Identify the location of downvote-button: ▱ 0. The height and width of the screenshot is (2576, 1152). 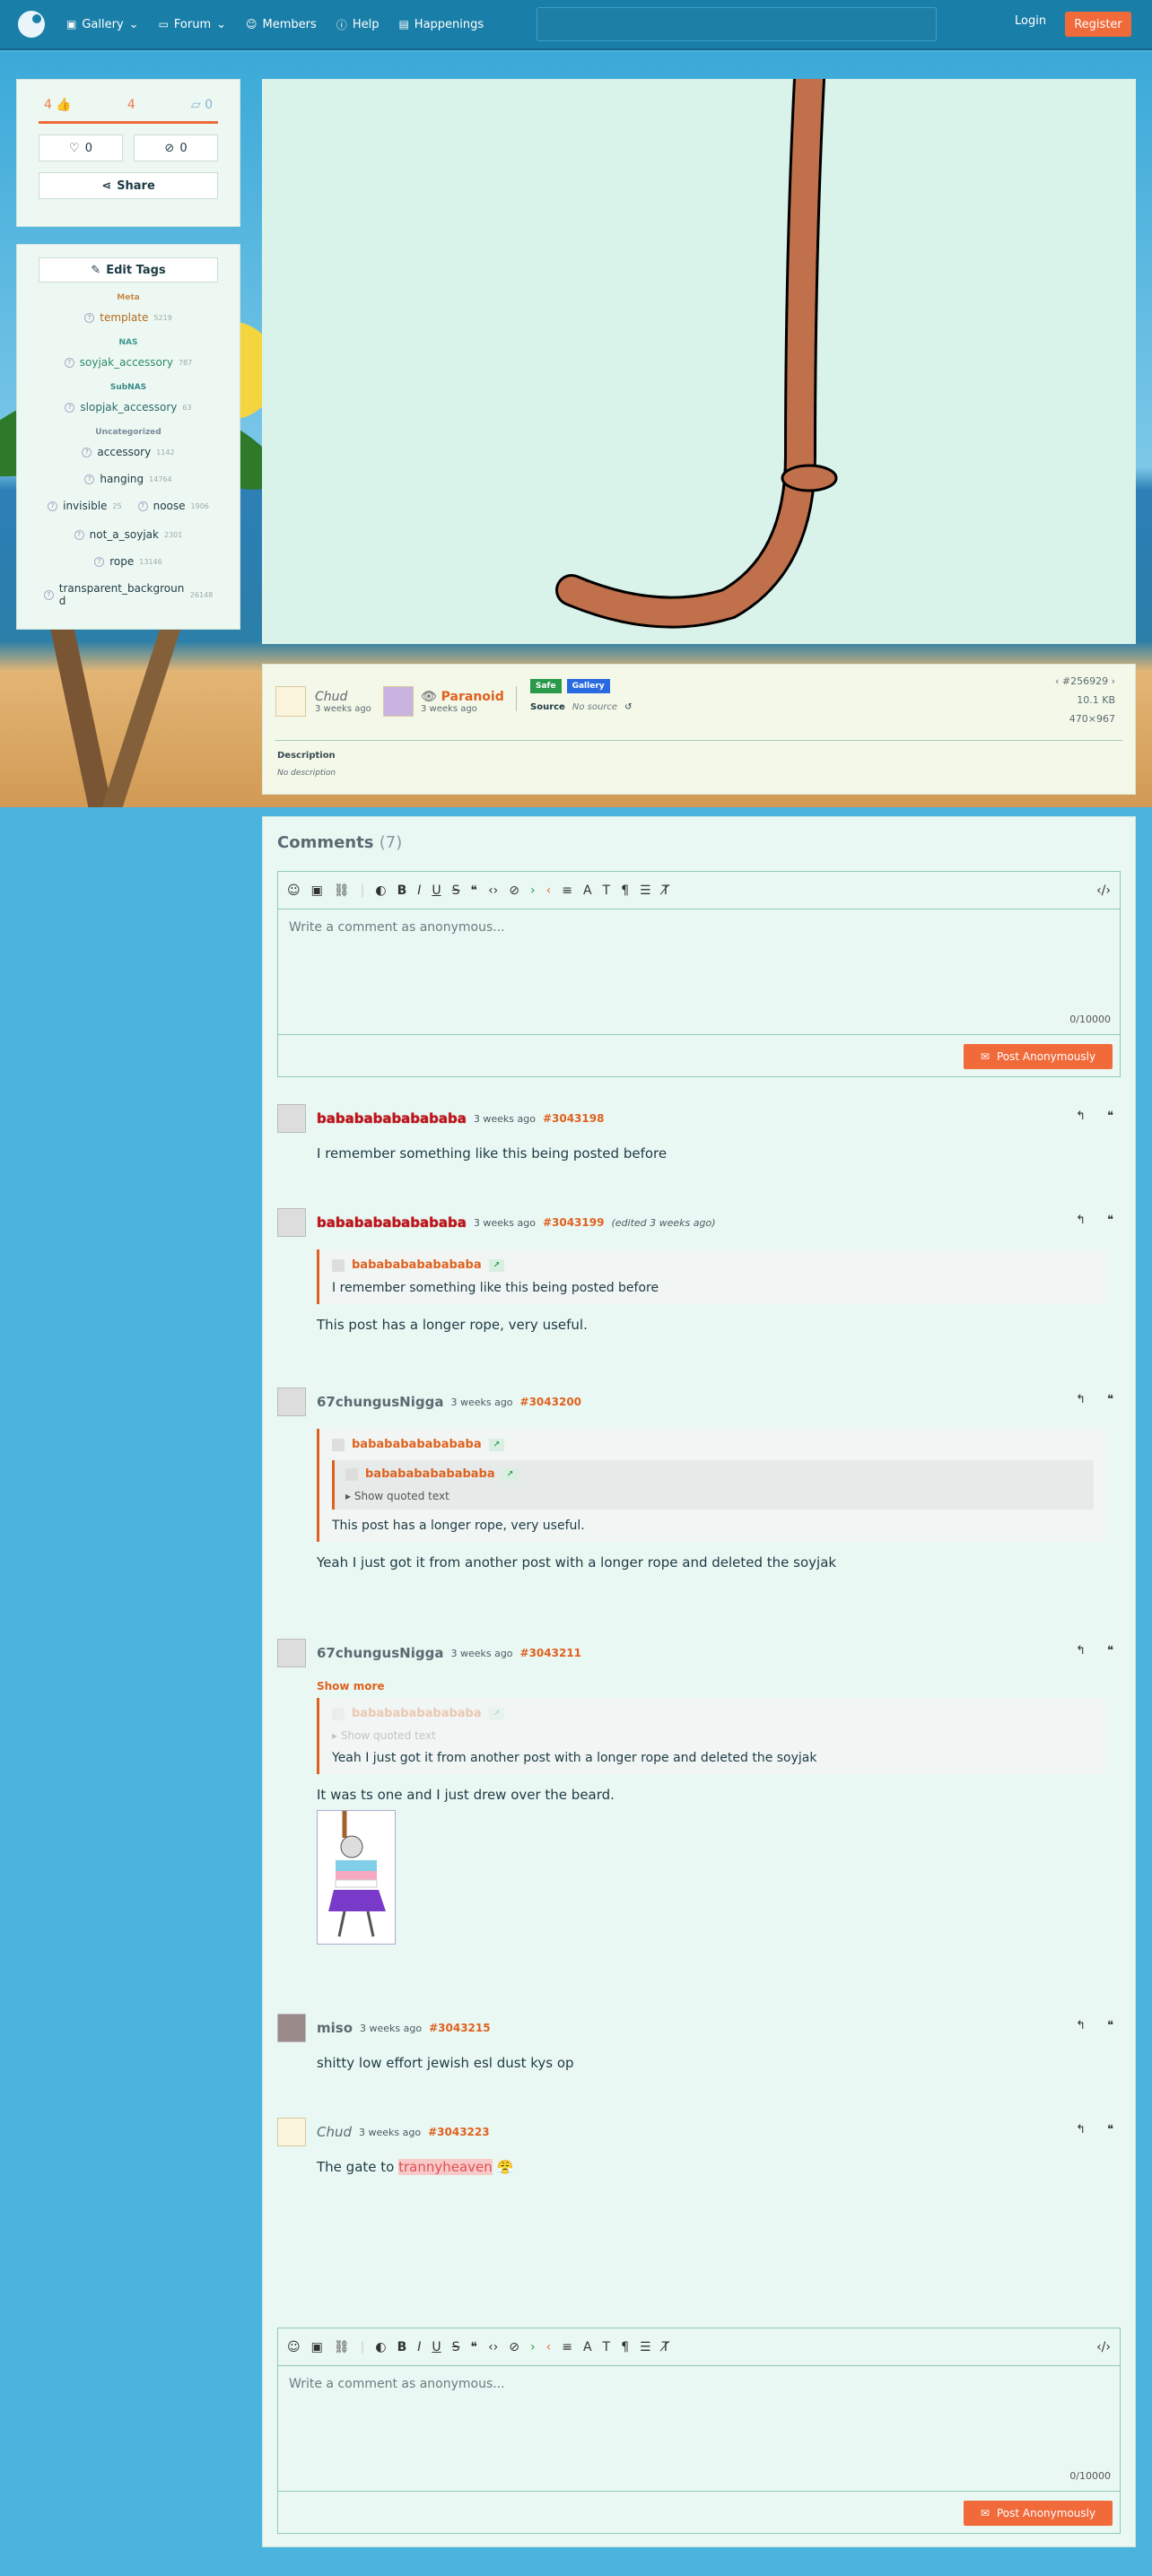
(202, 105).